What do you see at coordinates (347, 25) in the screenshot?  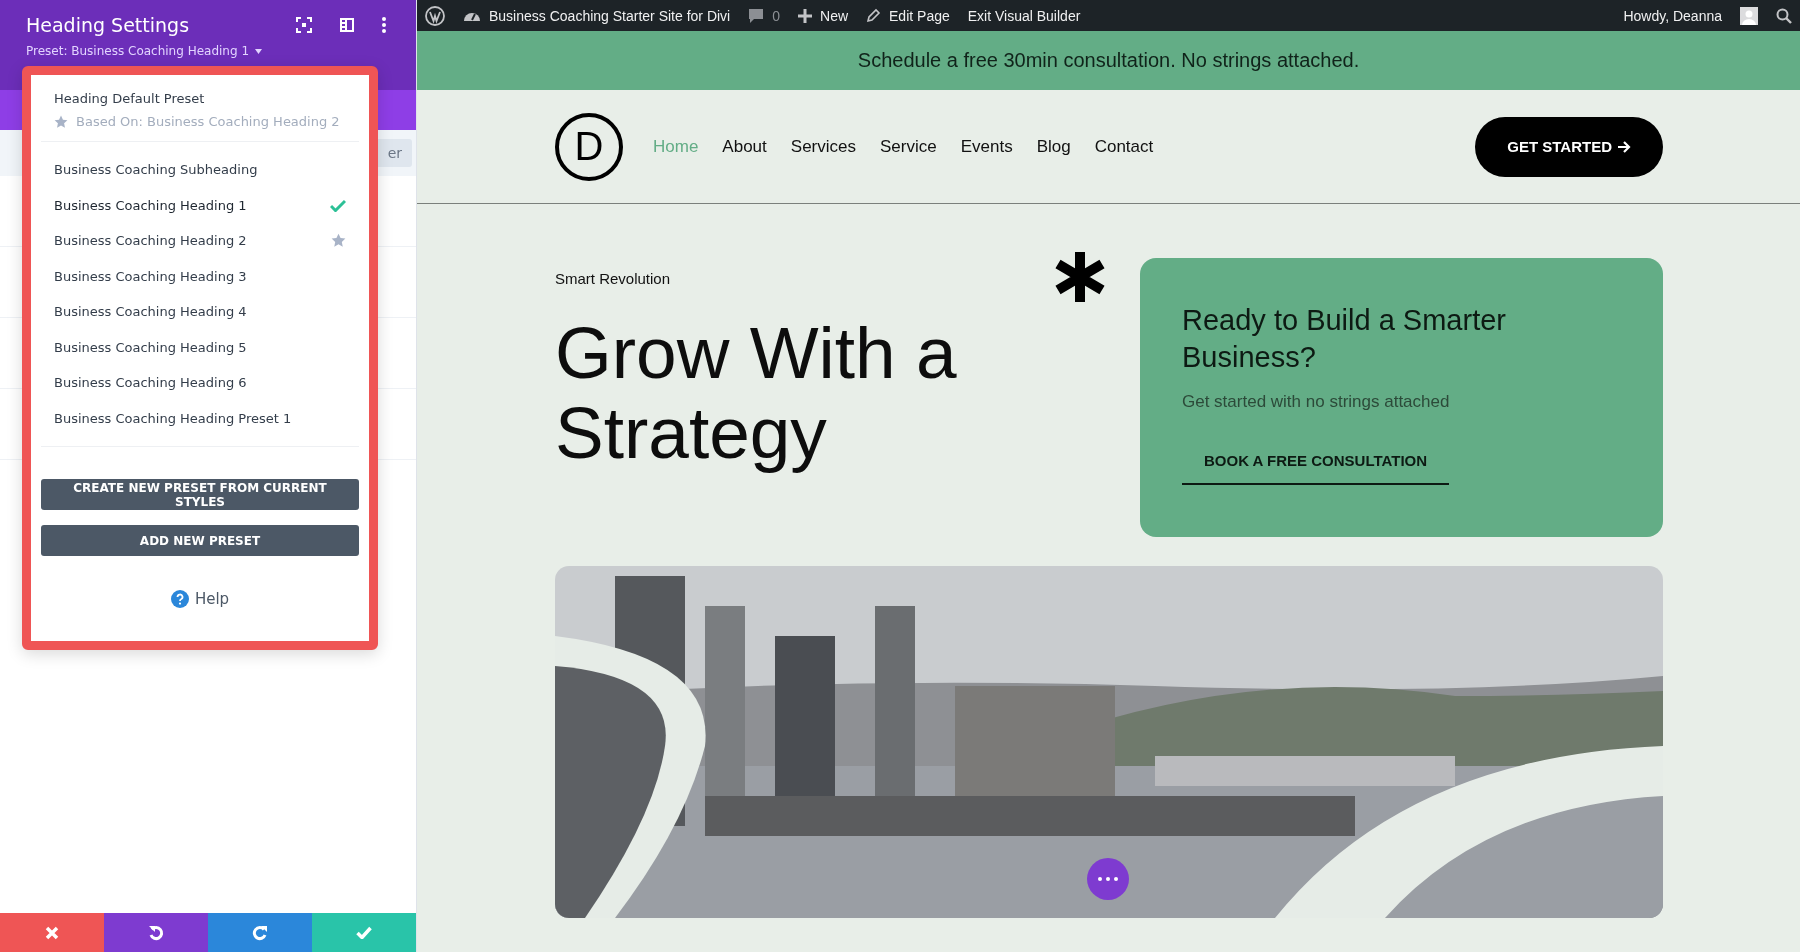 I see `layout-icon` at bounding box center [347, 25].